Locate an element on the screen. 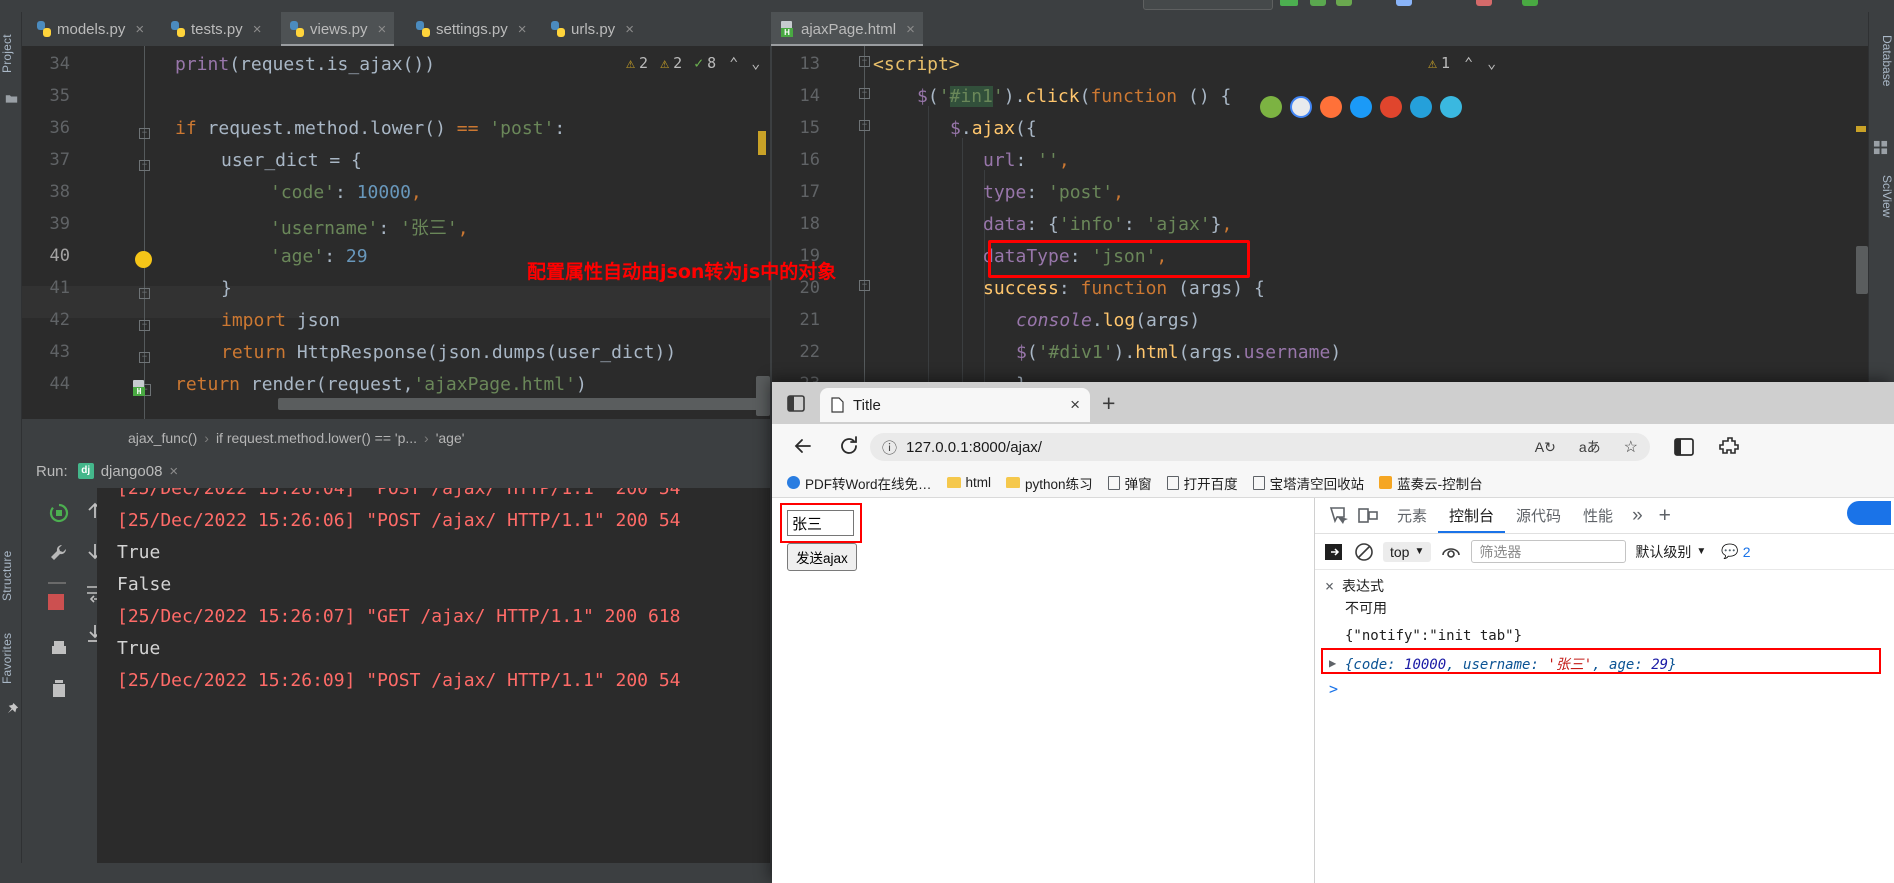 This screenshot has height=883, width=1894. safari-browser-icon is located at coordinates (1361, 107).